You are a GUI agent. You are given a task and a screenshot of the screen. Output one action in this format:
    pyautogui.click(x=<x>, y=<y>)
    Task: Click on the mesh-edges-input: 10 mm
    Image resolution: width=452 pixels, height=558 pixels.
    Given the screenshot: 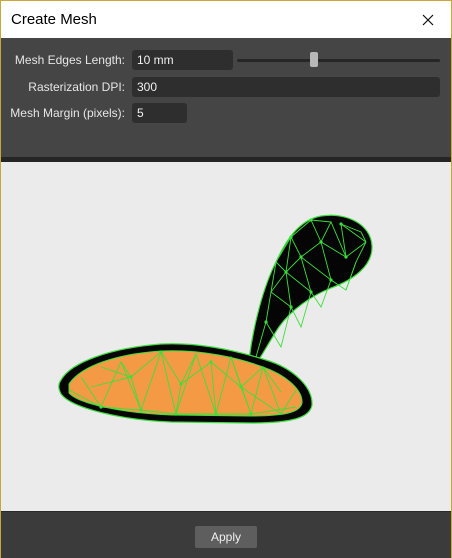 What is the action you would take?
    pyautogui.click(x=182, y=60)
    